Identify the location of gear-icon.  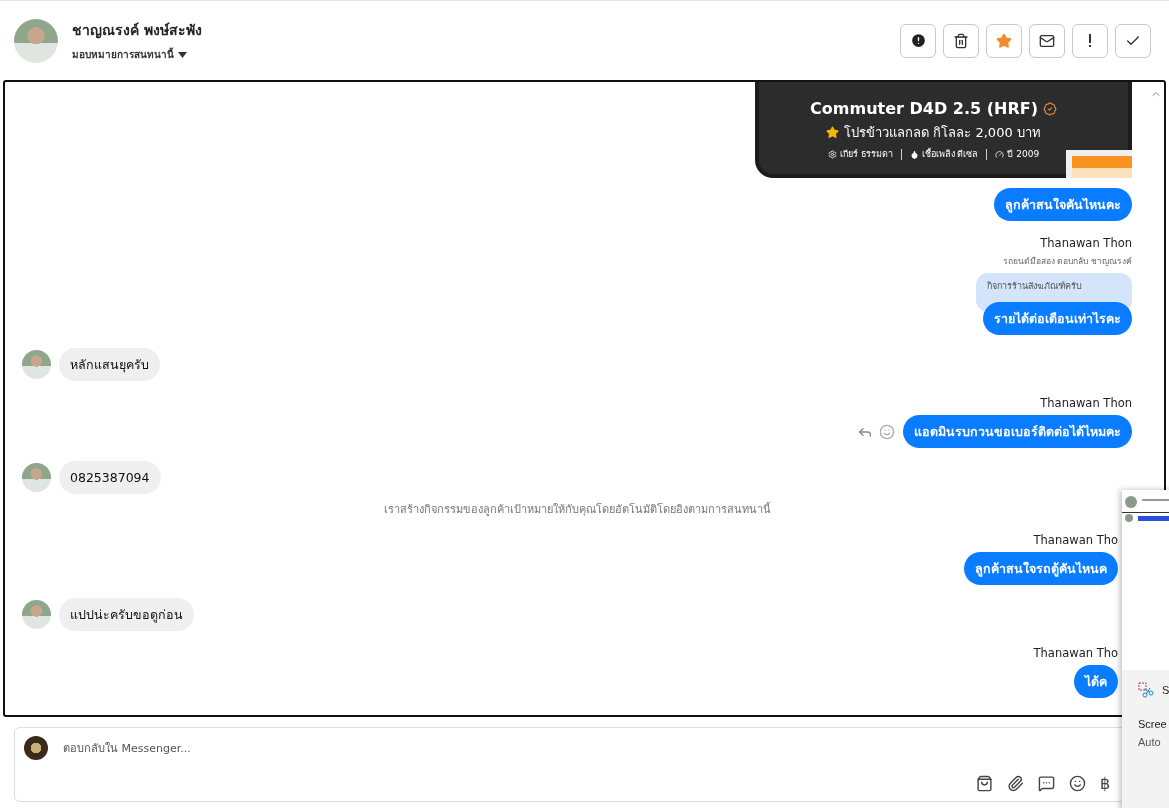
(832, 154).